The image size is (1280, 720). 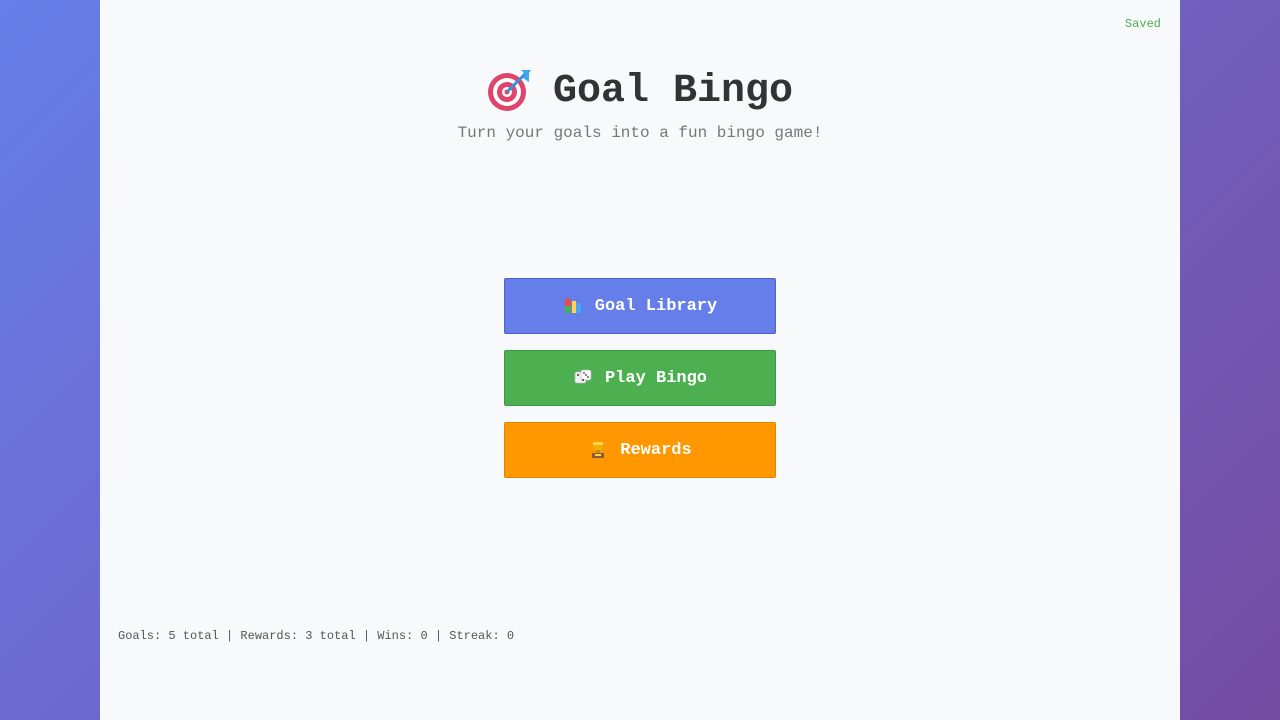 I want to click on title-row: Goal Bingo, so click(x=640, y=91).